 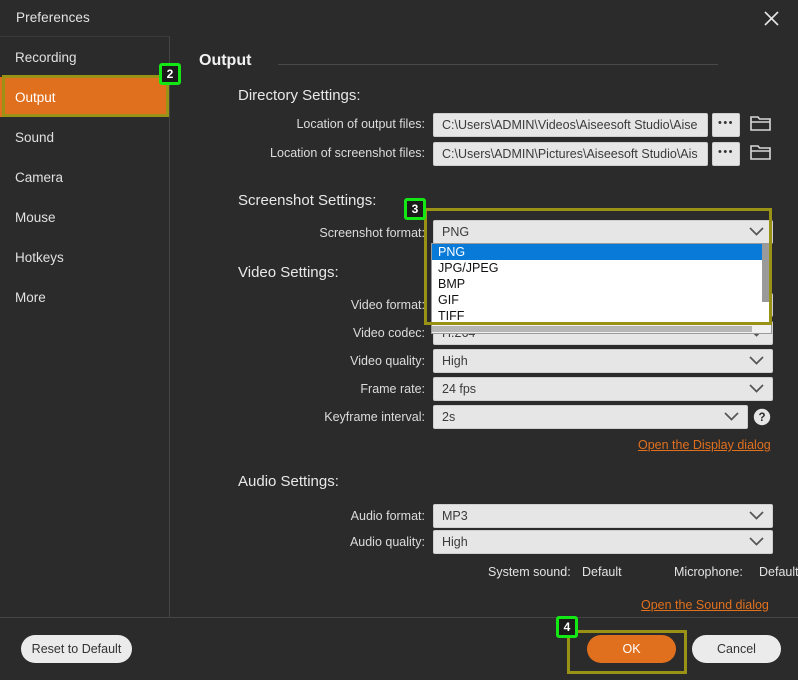 I want to click on ok-button: OK, so click(x=631, y=649).